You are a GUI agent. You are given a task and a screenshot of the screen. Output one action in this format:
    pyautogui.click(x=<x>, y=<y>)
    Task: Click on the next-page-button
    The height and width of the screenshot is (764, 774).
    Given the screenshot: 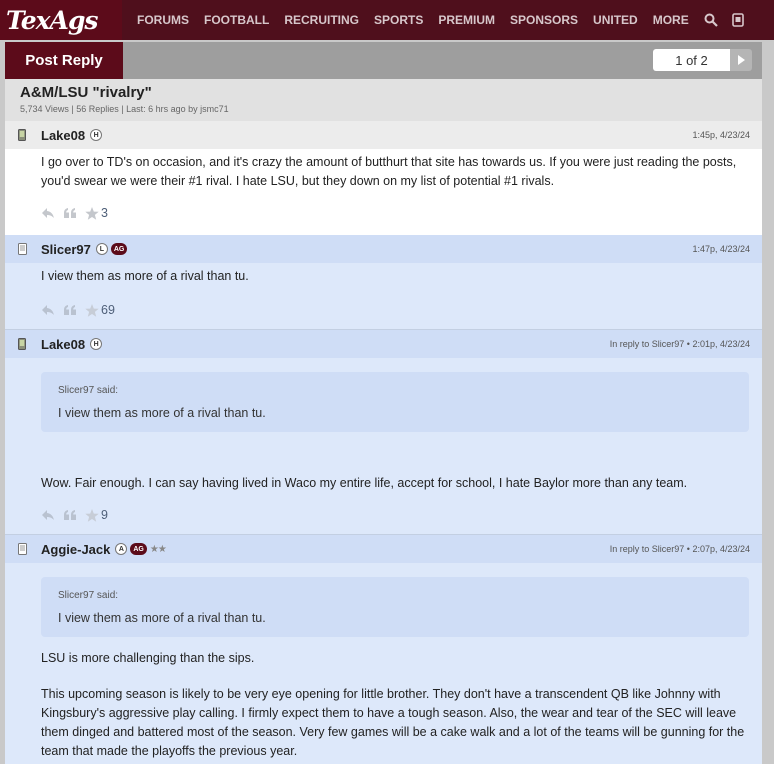 What is the action you would take?
    pyautogui.click(x=741, y=60)
    